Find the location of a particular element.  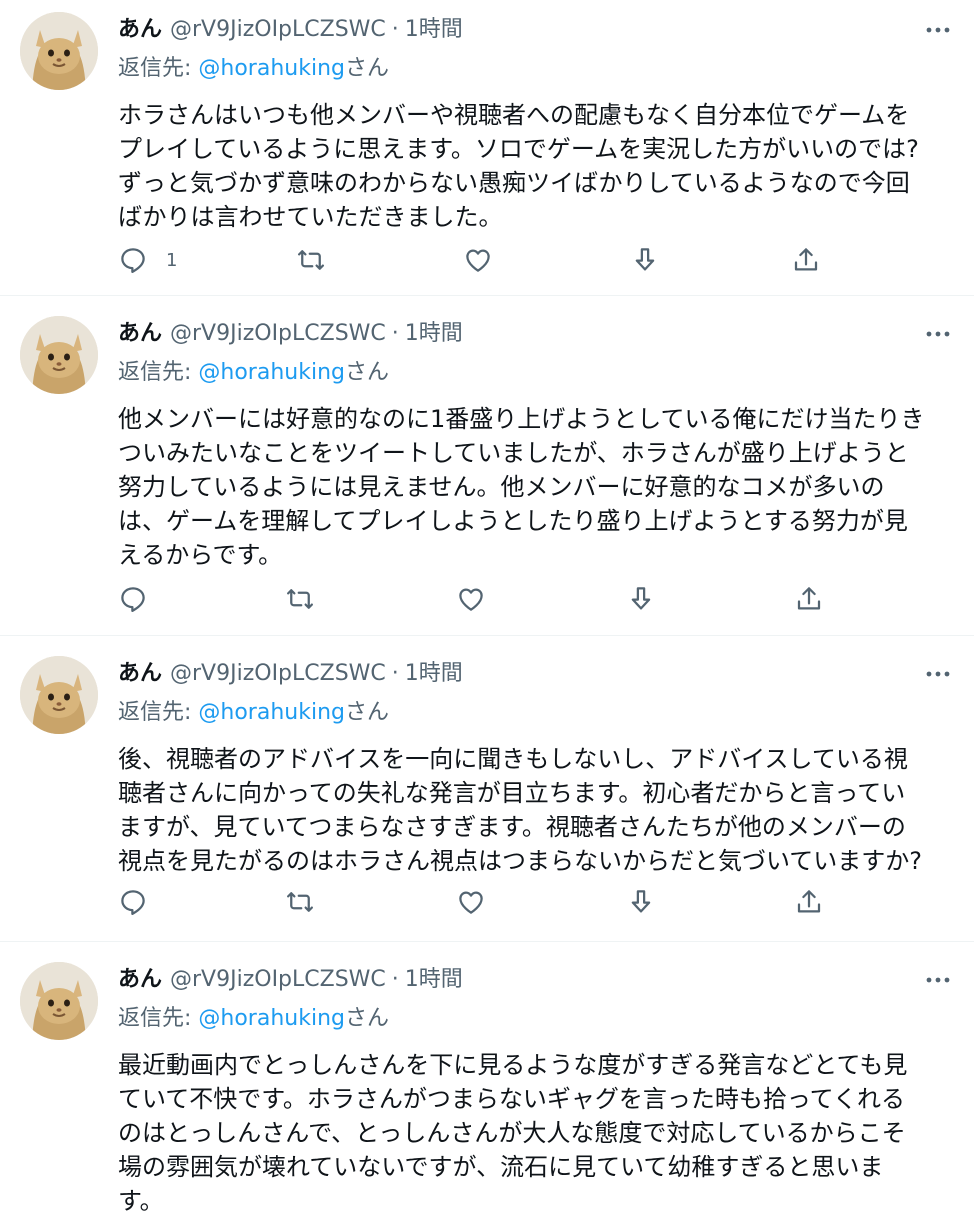

tweet-actions: 1 is located at coordinates (478, 260).